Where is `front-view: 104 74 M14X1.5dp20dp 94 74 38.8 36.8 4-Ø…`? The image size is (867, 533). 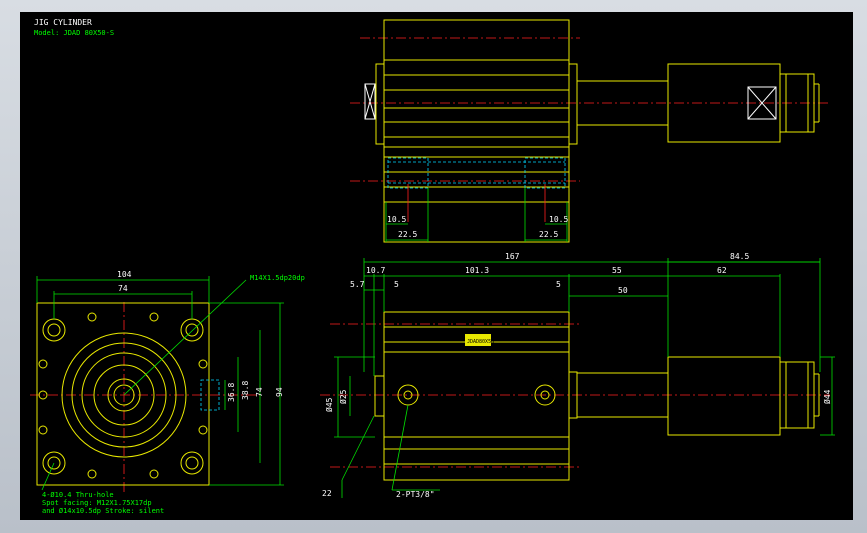 front-view: 104 74 M14X1.5dp20dp 94 74 38.8 36.8 4-Ø… is located at coordinates (167, 392).